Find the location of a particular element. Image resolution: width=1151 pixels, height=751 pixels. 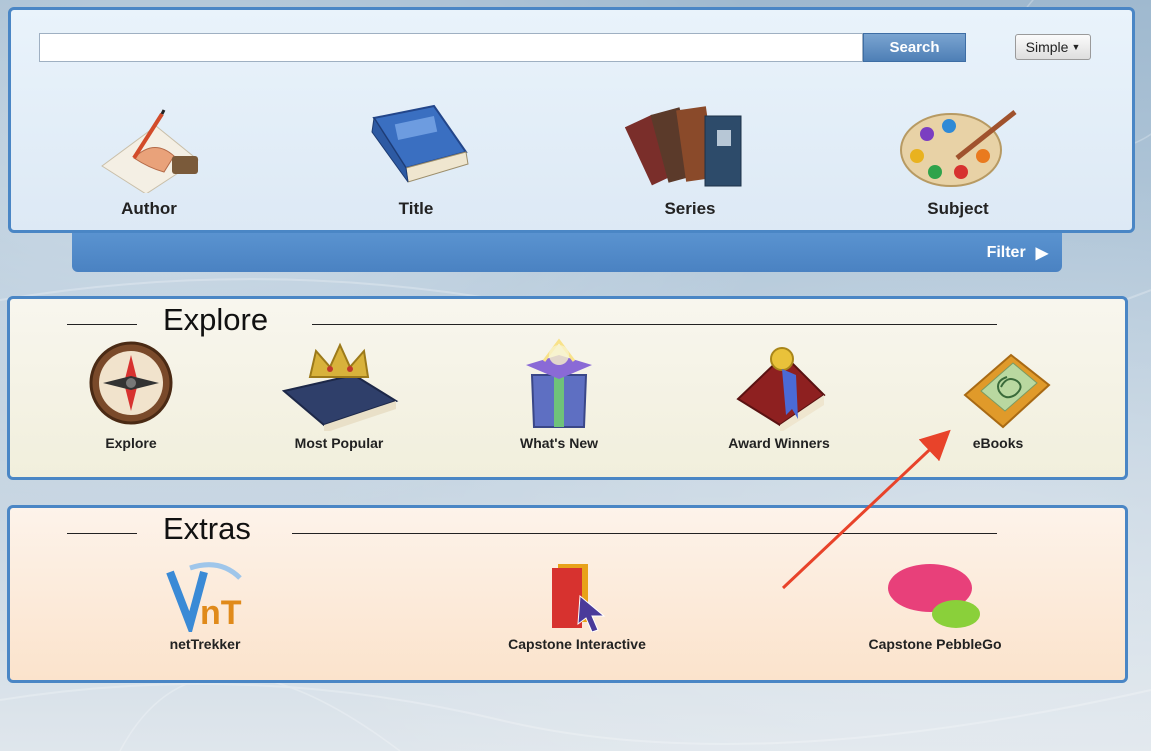

nettrekker-logo-icon: nT is located at coordinates (204, 597).